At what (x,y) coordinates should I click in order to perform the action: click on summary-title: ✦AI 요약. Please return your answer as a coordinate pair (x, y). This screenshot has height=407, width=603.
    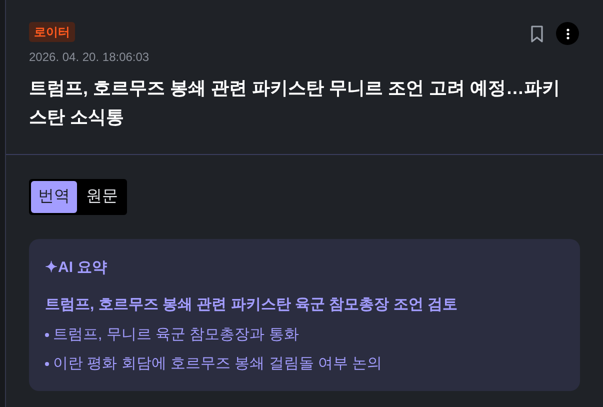
    Looking at the image, I should click on (76, 268).